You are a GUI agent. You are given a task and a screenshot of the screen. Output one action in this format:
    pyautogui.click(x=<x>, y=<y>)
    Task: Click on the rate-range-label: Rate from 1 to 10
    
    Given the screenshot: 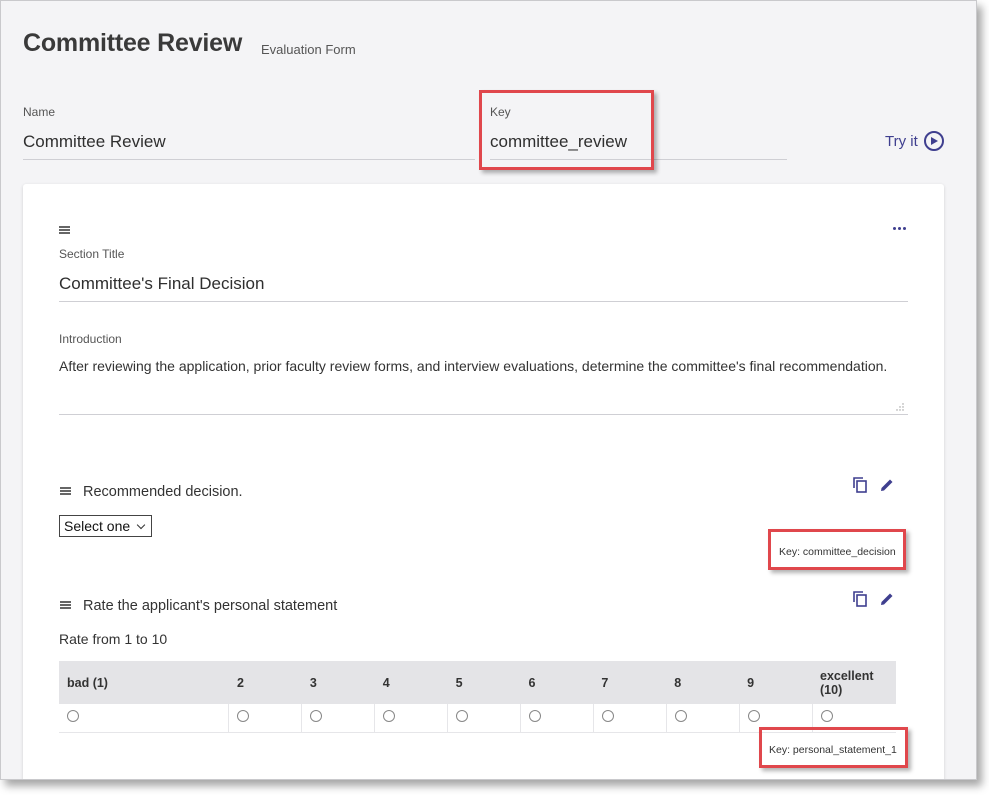 What is the action you would take?
    pyautogui.click(x=113, y=639)
    